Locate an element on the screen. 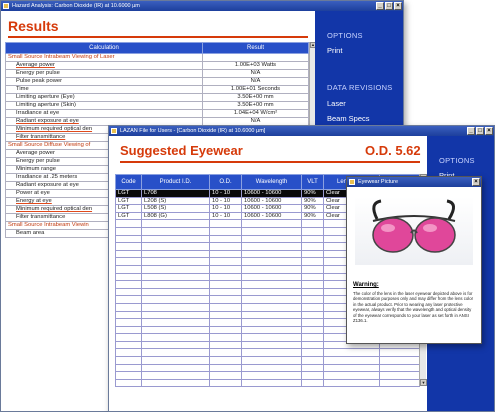  calculation-cell: Irradiance at eye is located at coordinates (104, 113).